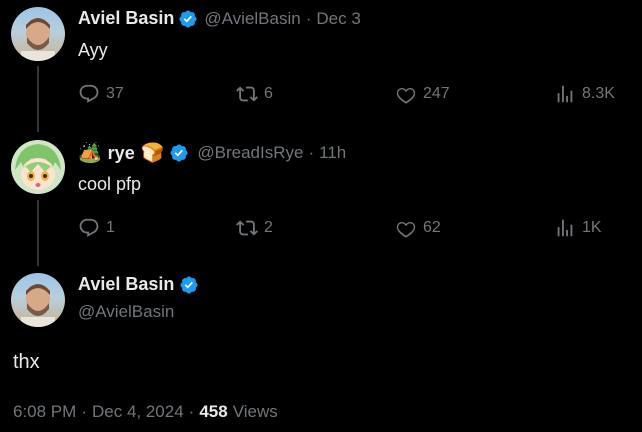 This screenshot has height=432, width=642. Describe the element at coordinates (101, 94) in the screenshot. I see `reply-button: 37` at that location.